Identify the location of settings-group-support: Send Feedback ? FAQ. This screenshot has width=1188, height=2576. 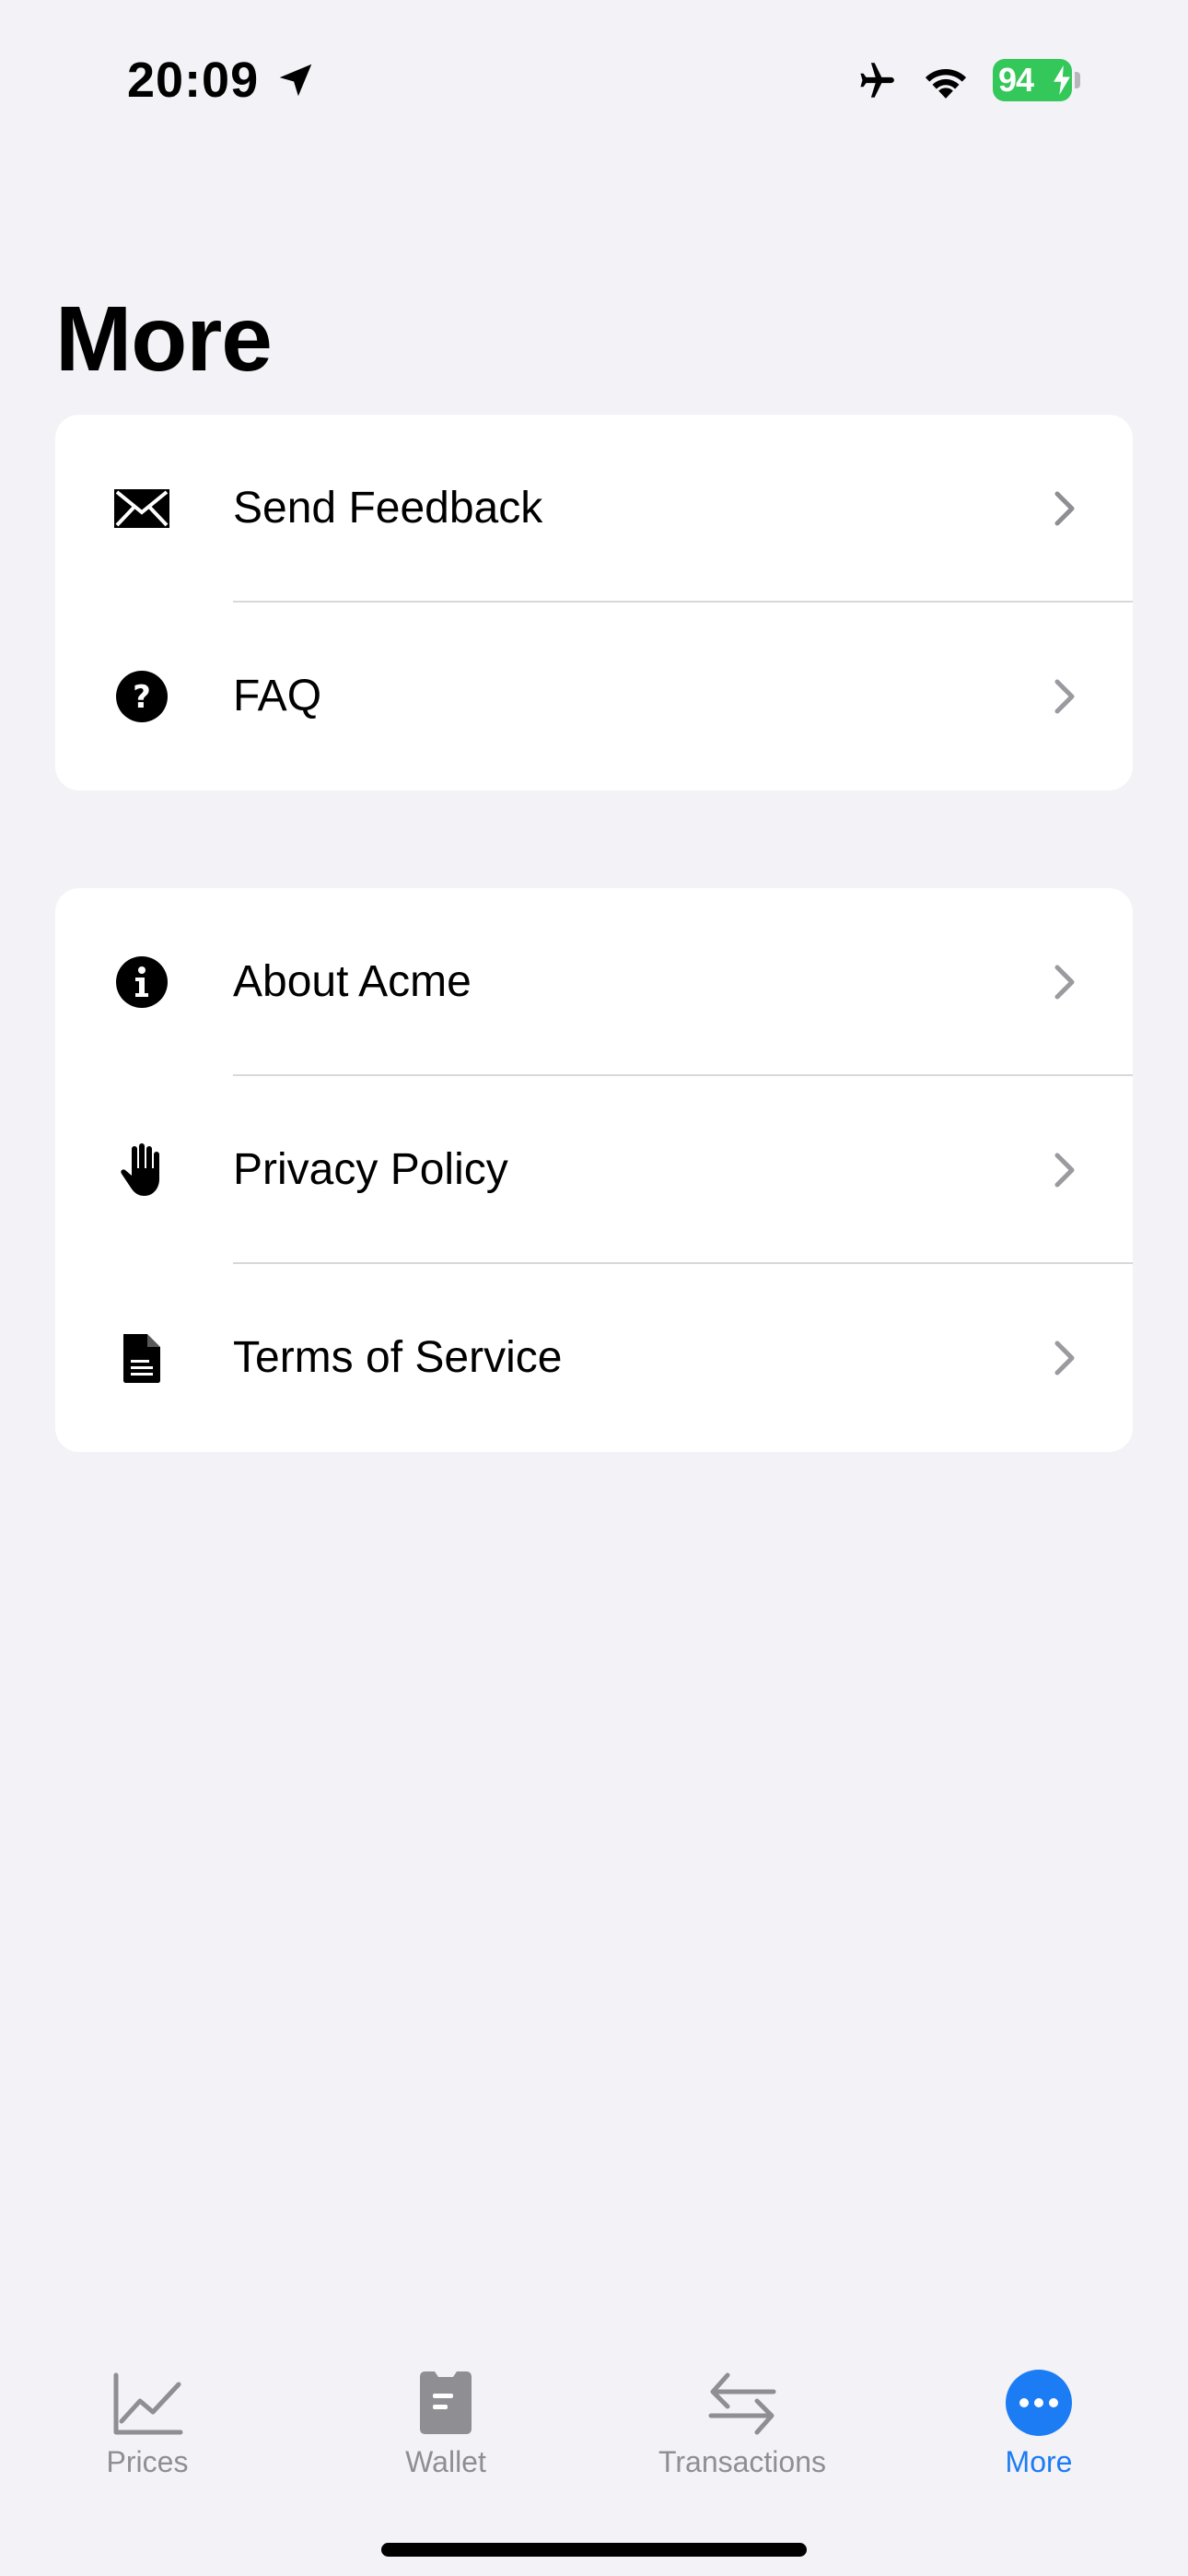
(594, 603).